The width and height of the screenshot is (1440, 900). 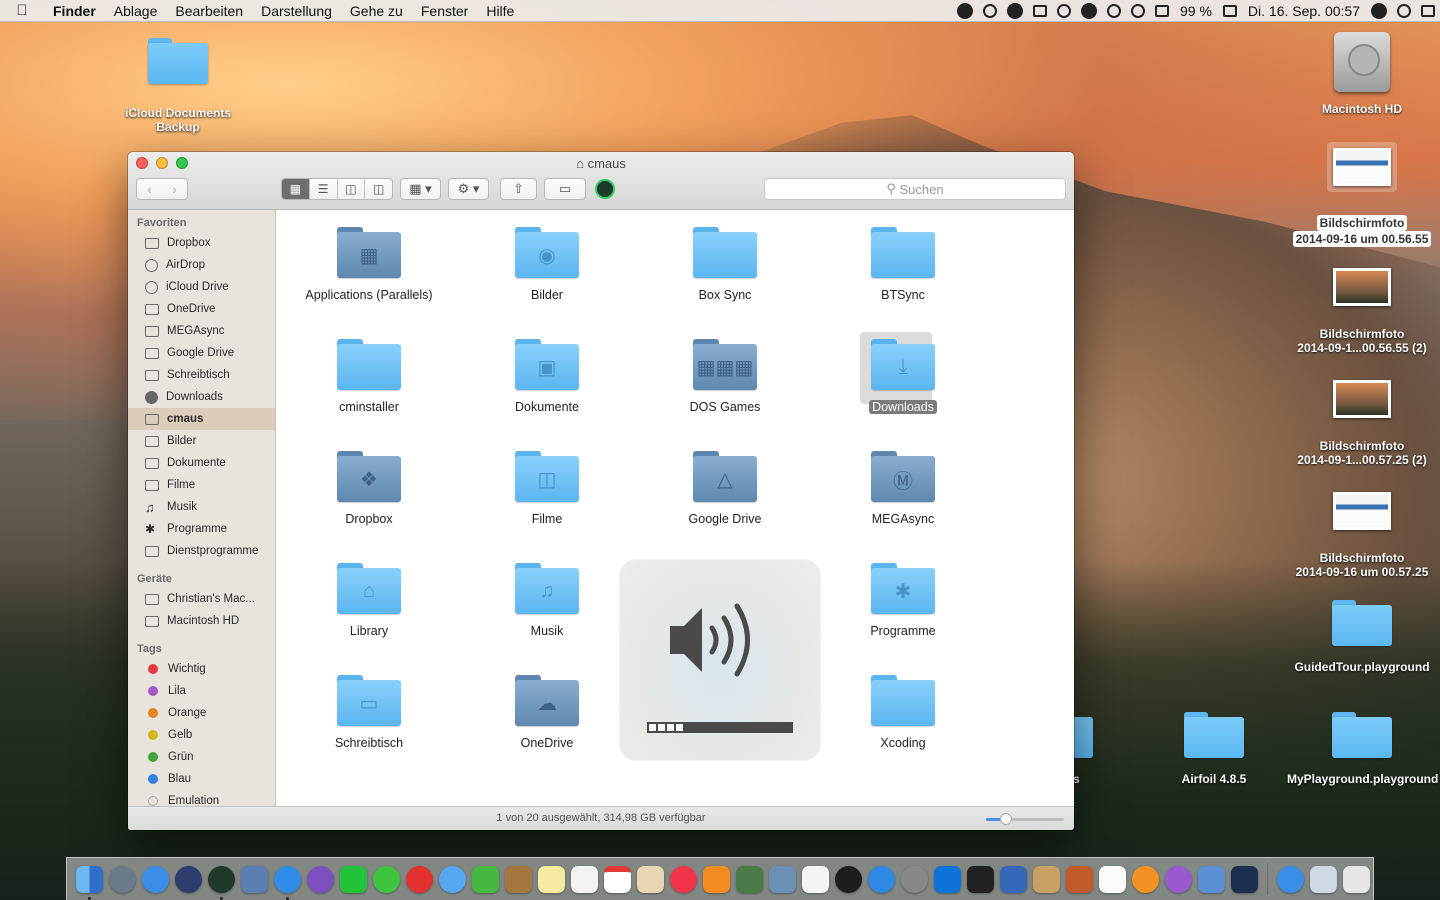 What do you see at coordinates (749, 879) in the screenshot?
I see `iphoto-dock-icon` at bounding box center [749, 879].